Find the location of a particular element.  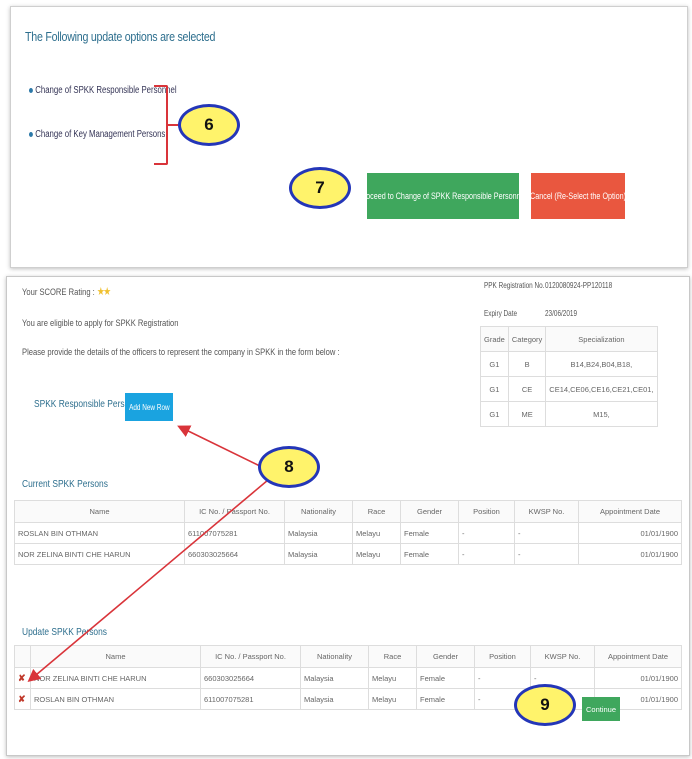

specialization-cell: CE14,CE06,CE16,CE21,CE01, is located at coordinates (601, 389).